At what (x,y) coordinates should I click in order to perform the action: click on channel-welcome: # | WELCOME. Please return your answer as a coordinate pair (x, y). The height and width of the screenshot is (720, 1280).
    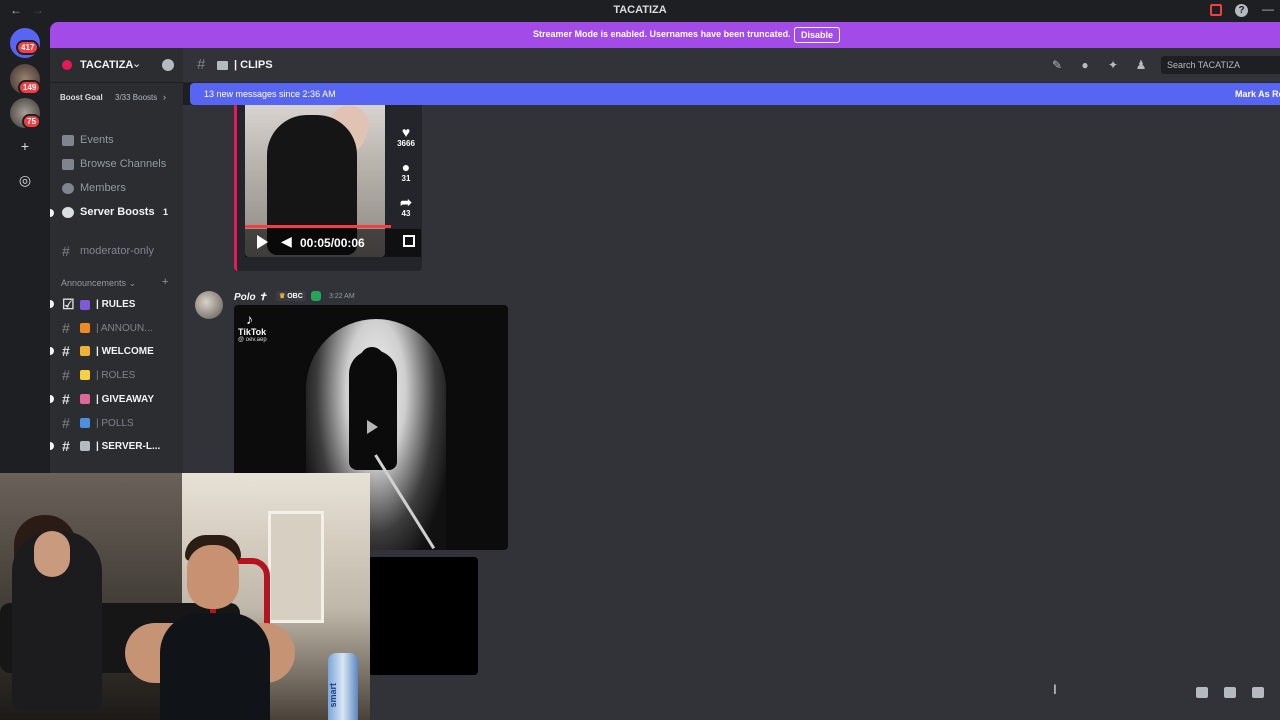
    Looking at the image, I should click on (121, 351).